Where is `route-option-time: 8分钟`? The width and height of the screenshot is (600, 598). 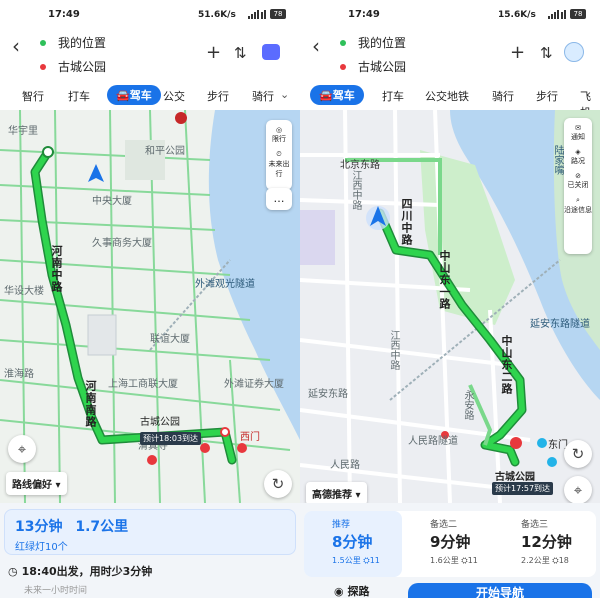
route-option-time: 8分钟 is located at coordinates (352, 542).